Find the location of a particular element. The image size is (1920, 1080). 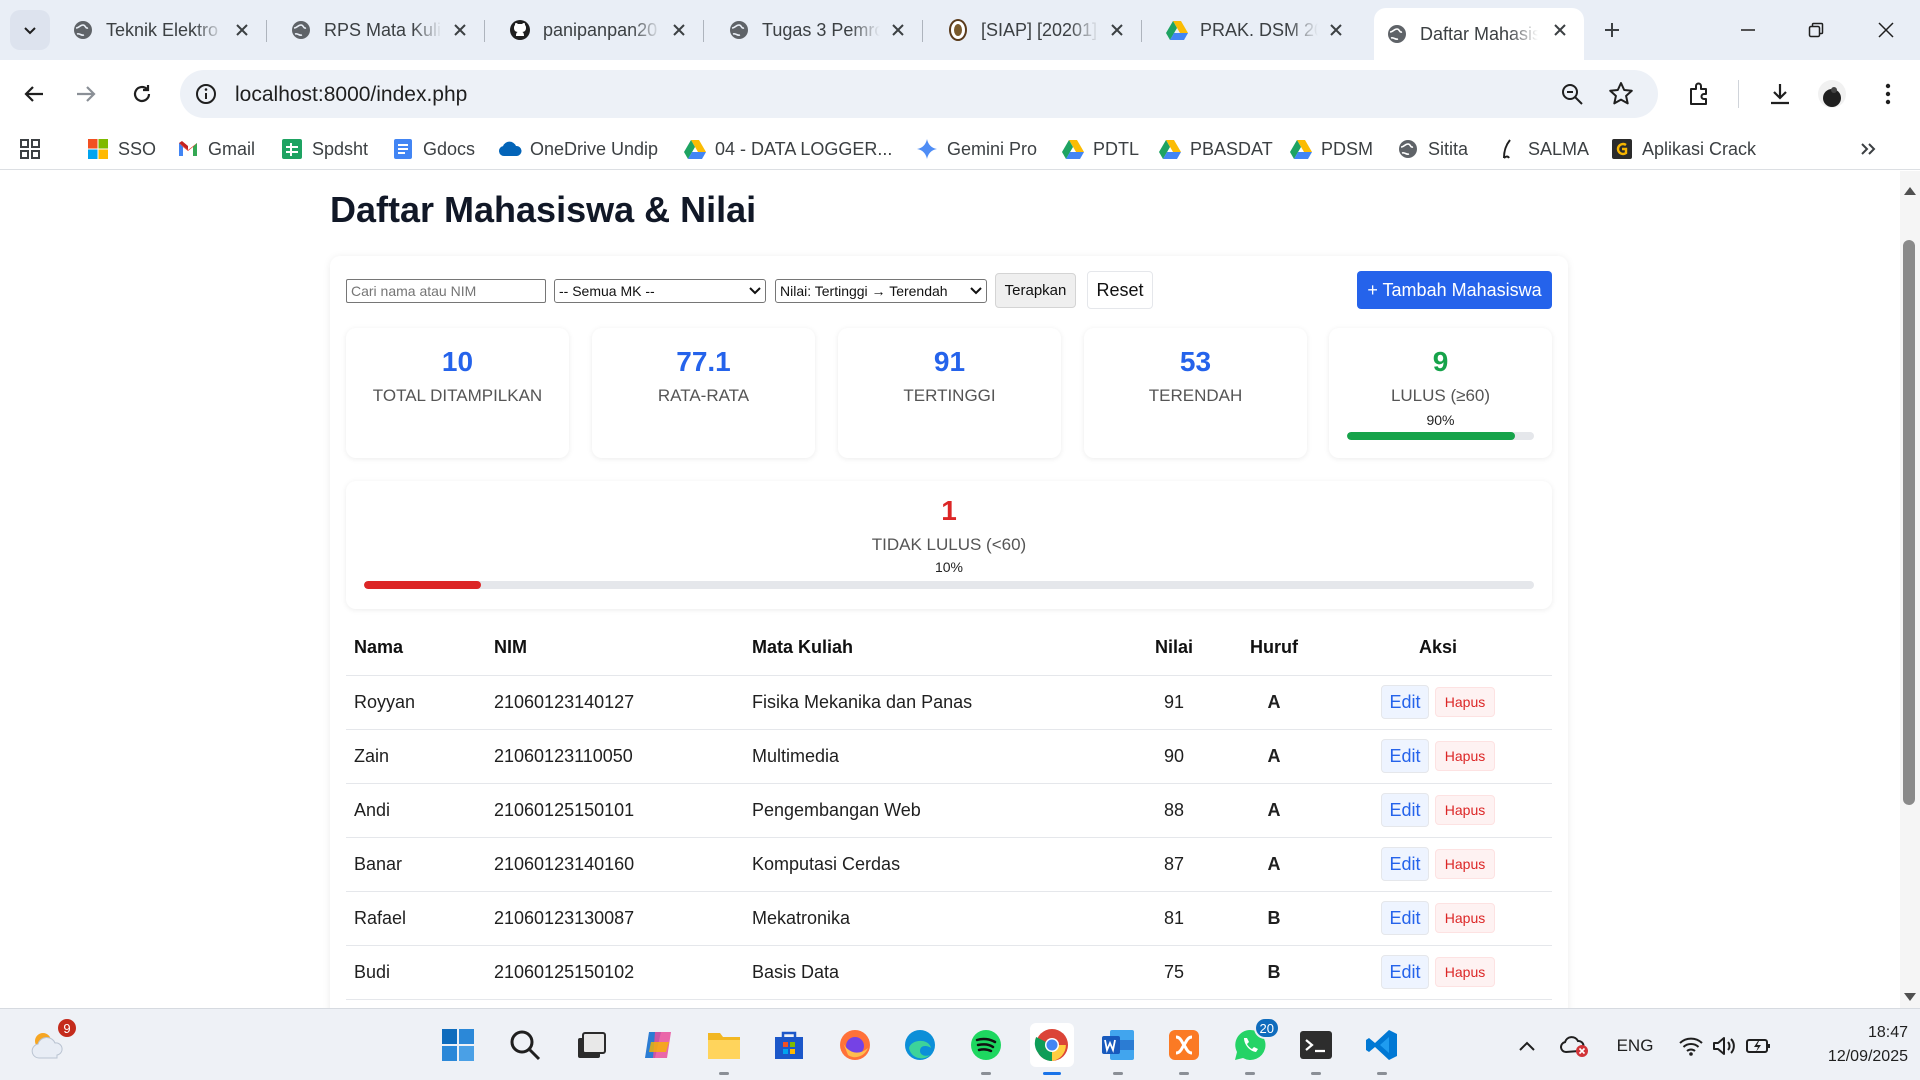

microsoft-store-button is located at coordinates (789, 1045).